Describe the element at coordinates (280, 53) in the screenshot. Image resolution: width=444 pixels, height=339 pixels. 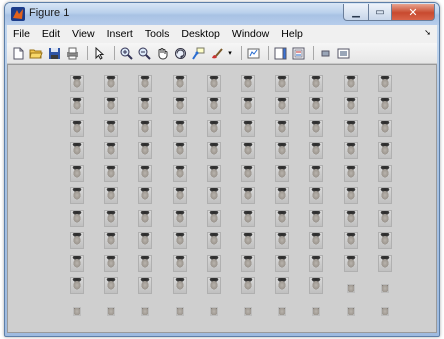
I see `colorbar-icon` at that location.